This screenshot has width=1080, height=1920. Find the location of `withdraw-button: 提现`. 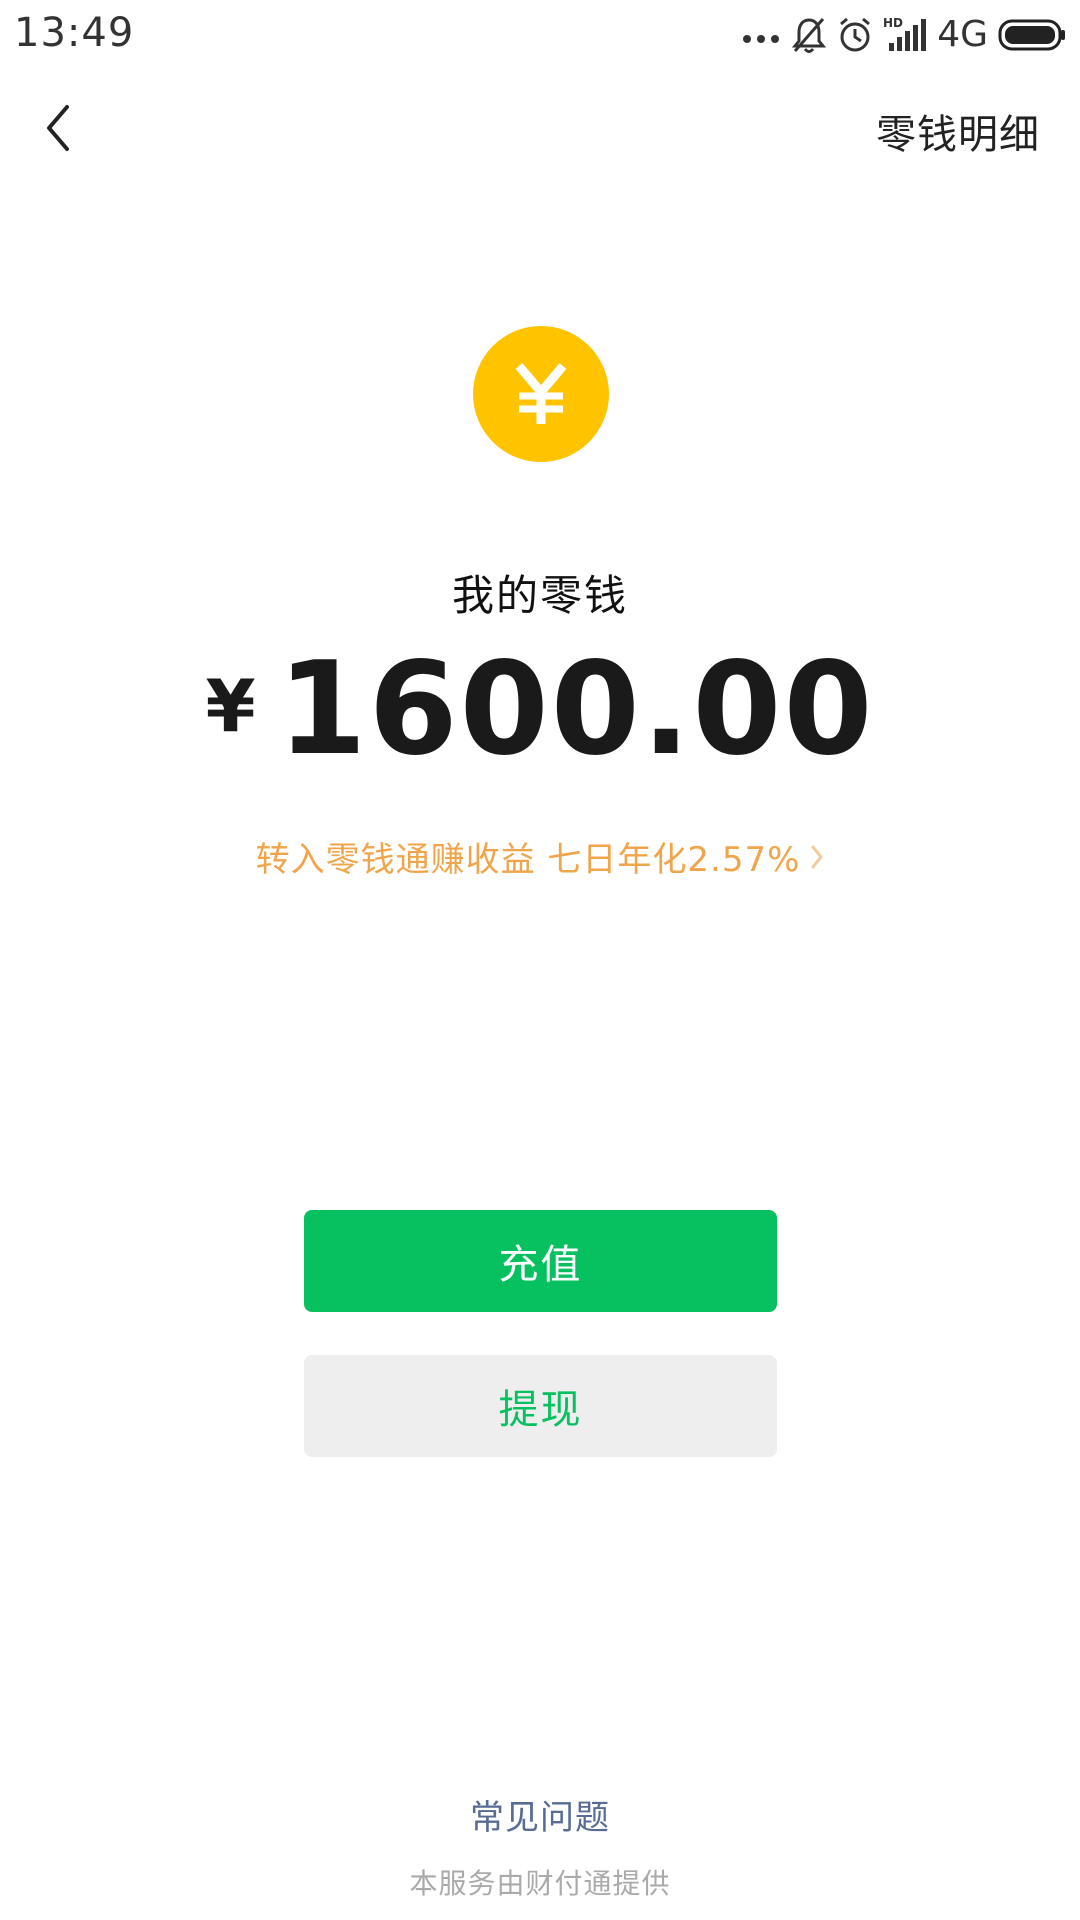

withdraw-button: 提现 is located at coordinates (540, 1406).